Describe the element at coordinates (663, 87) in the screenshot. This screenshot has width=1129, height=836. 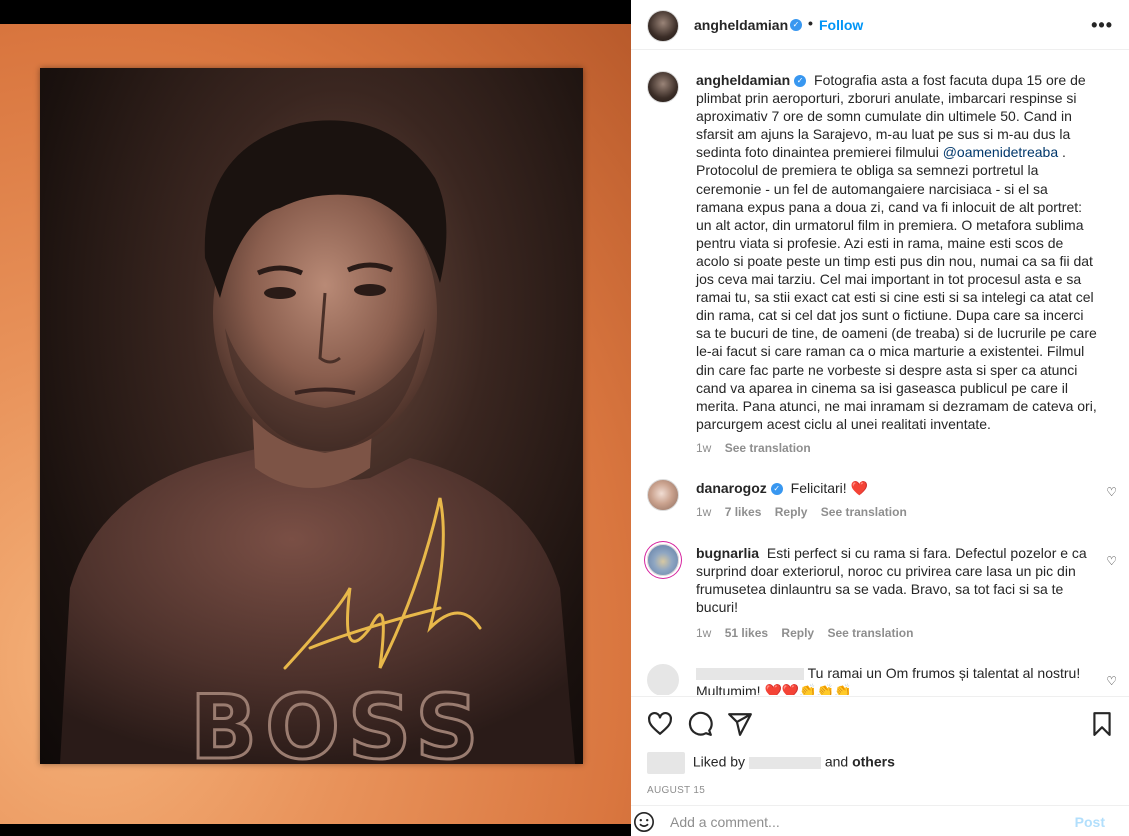
I see `caption-avatar` at that location.